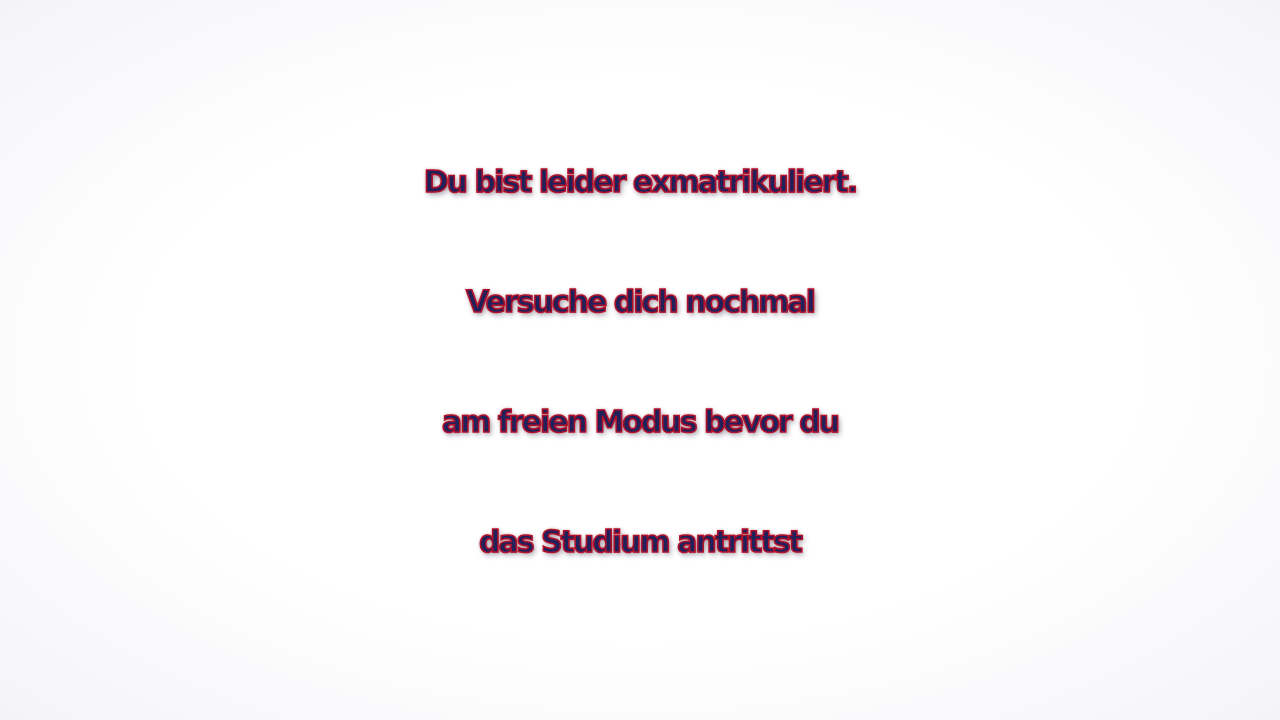  Describe the element at coordinates (641, 182) in the screenshot. I see `message-line-1: Du bist leider exmatrikuliert.` at that location.